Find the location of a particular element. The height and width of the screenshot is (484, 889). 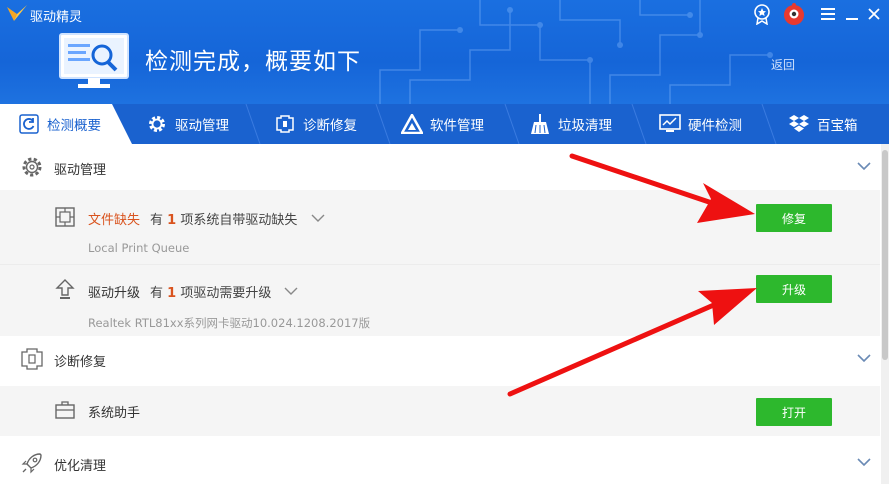

section-label: 优化清理 is located at coordinates (80, 466).